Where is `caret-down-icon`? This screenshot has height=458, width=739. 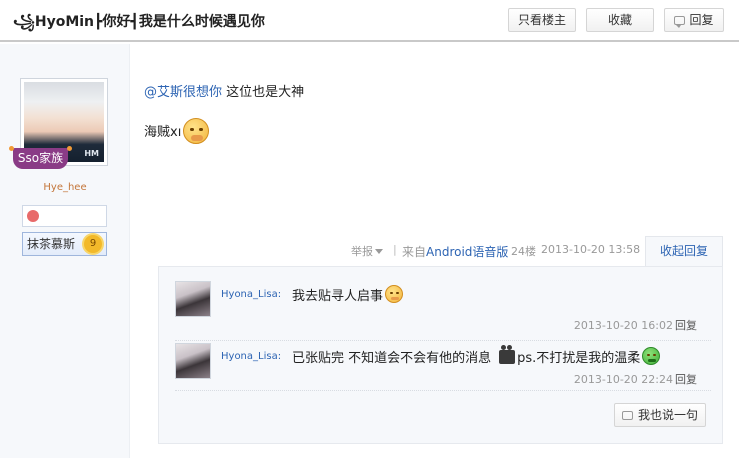
caret-down-icon is located at coordinates (379, 251).